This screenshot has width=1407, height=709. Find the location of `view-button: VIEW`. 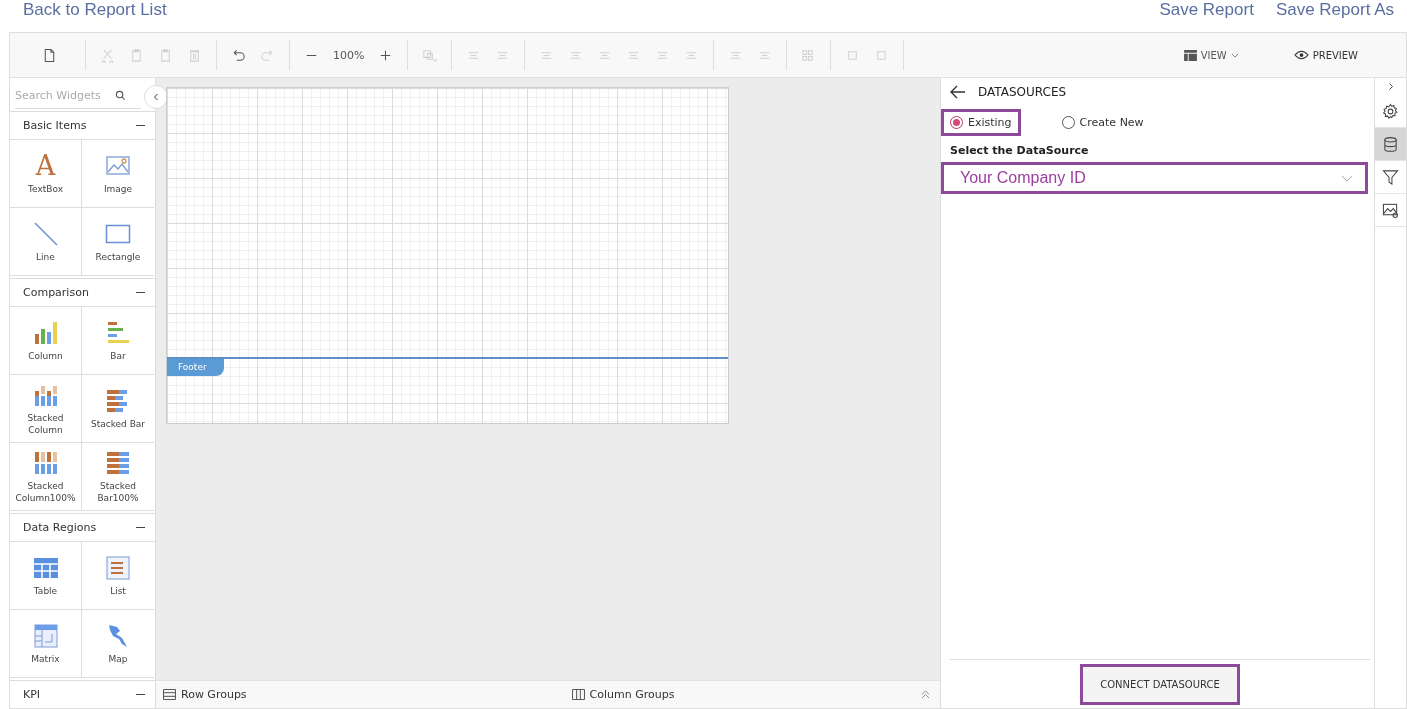

view-button: VIEW is located at coordinates (1211, 55).